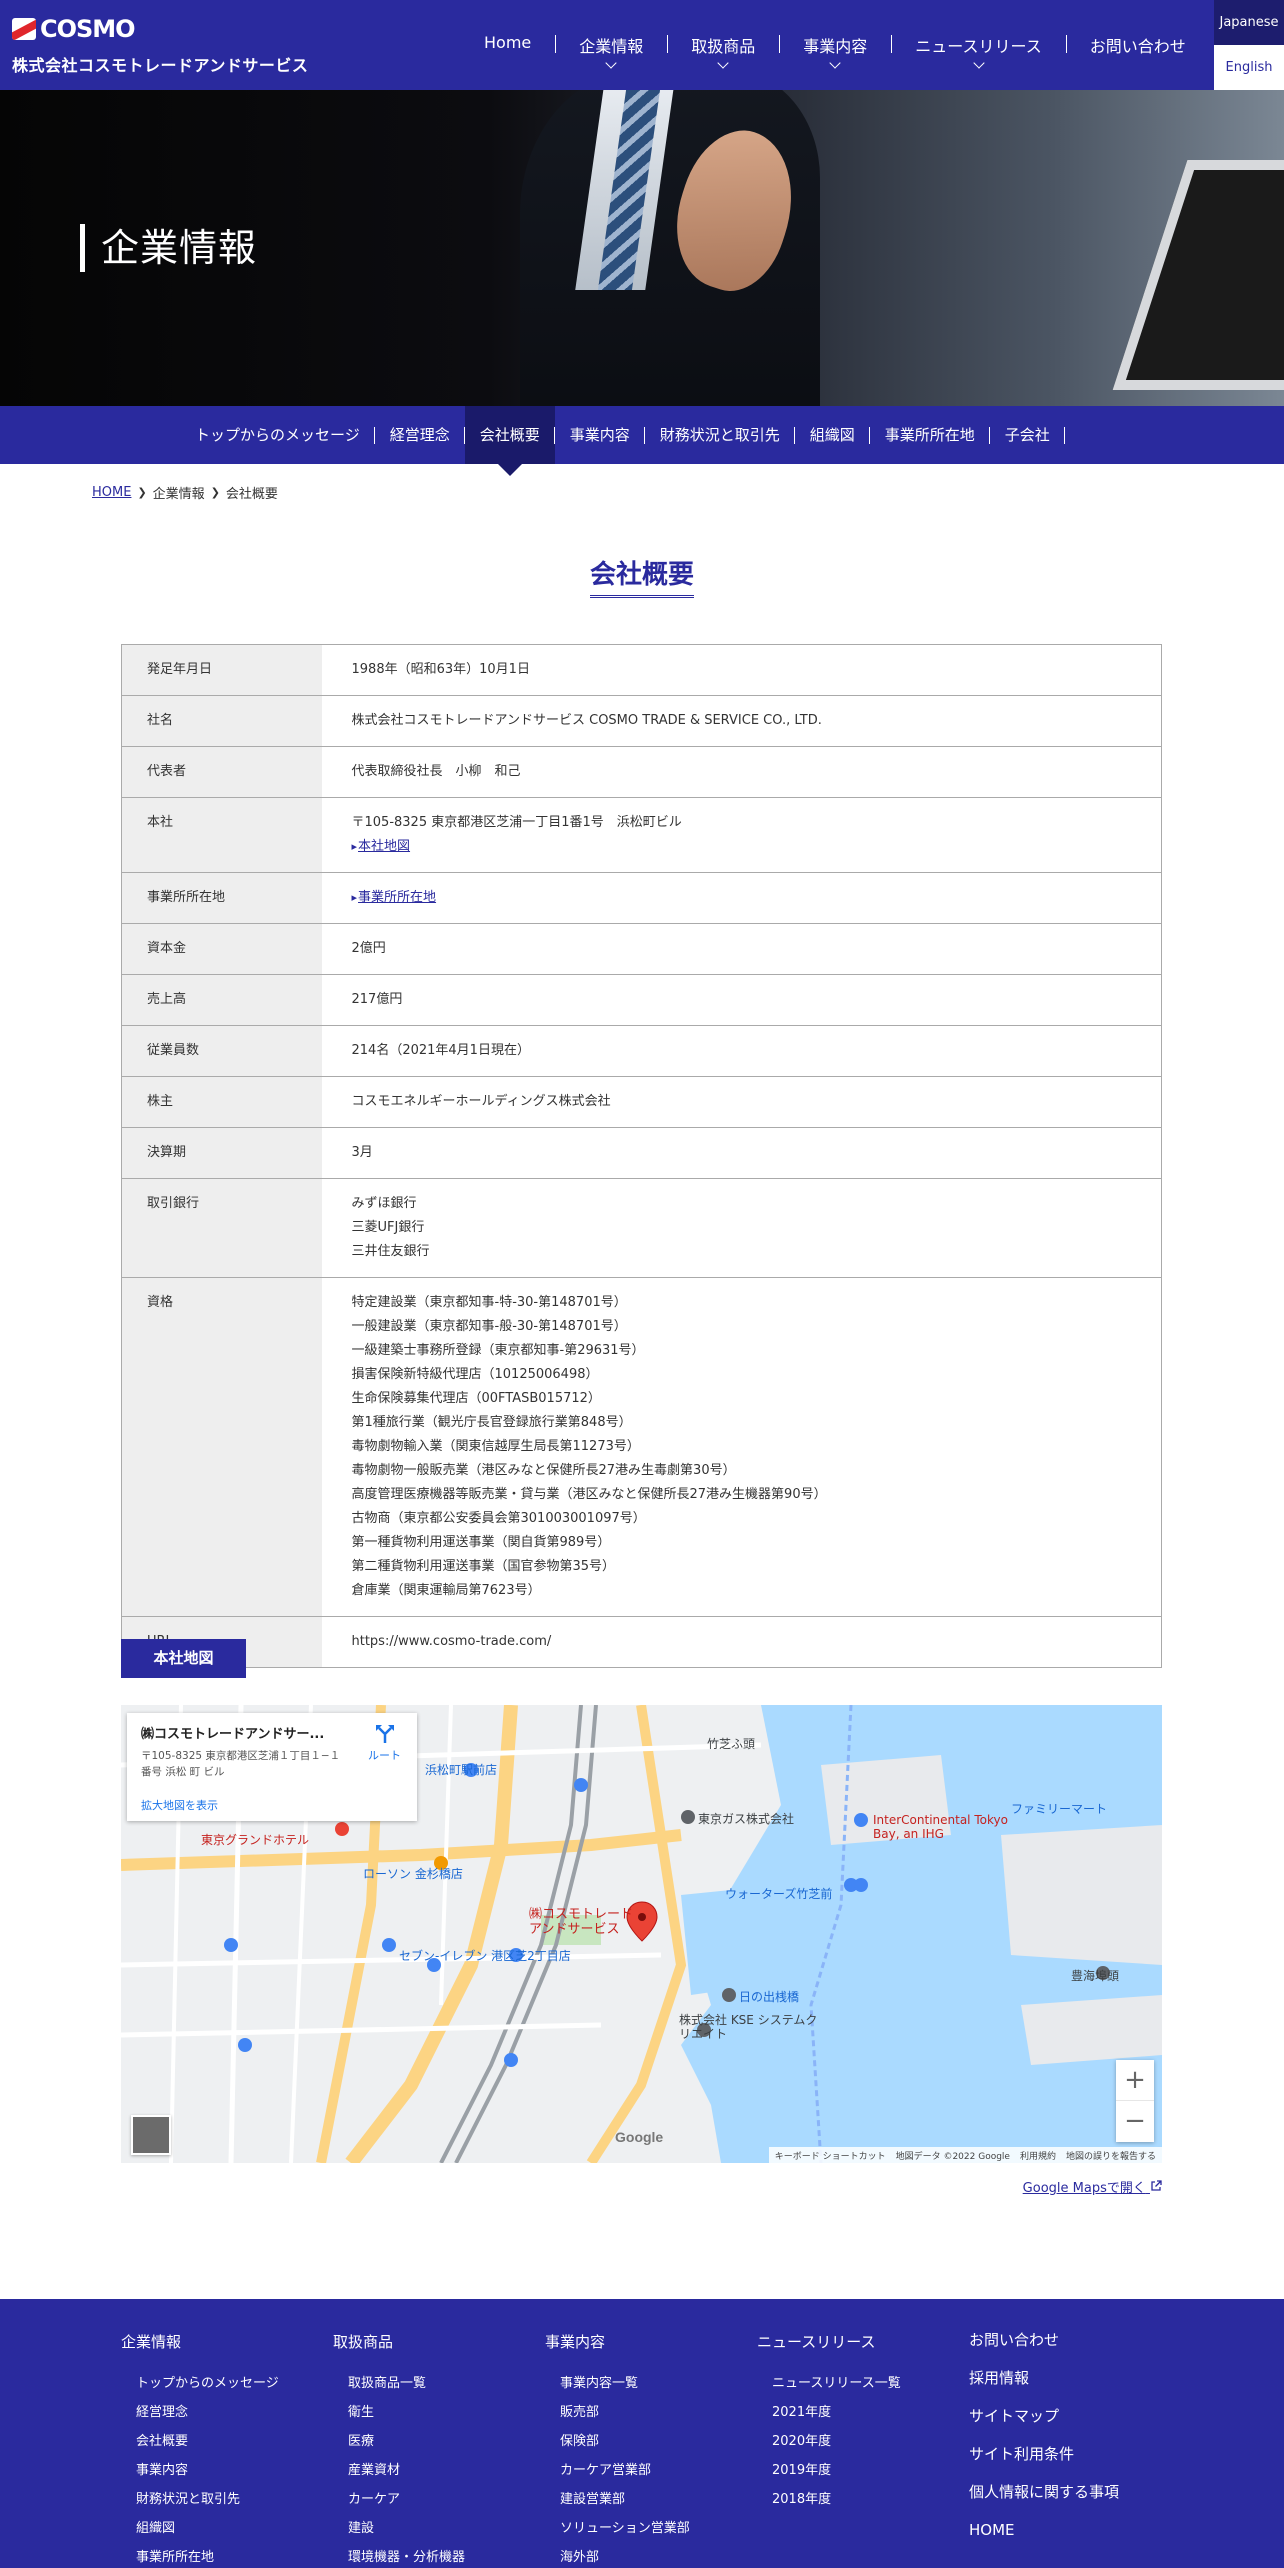 This screenshot has width=1284, height=2568. I want to click on map-section-label: 本社地図, so click(183, 1658).